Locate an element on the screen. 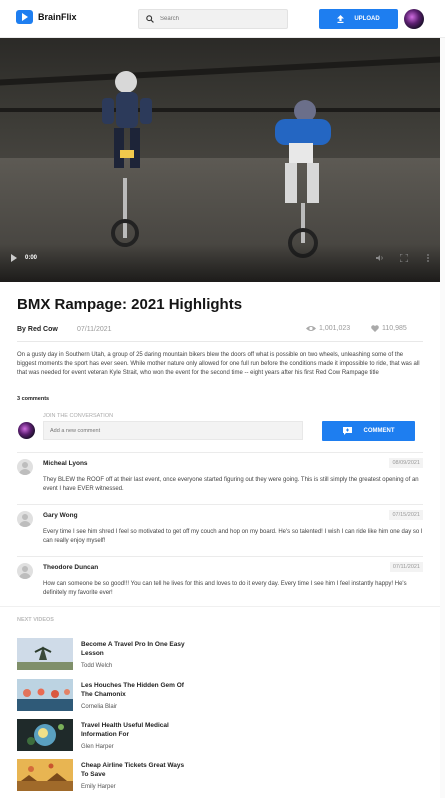  channel-name: By Red Cow is located at coordinates (37, 329).